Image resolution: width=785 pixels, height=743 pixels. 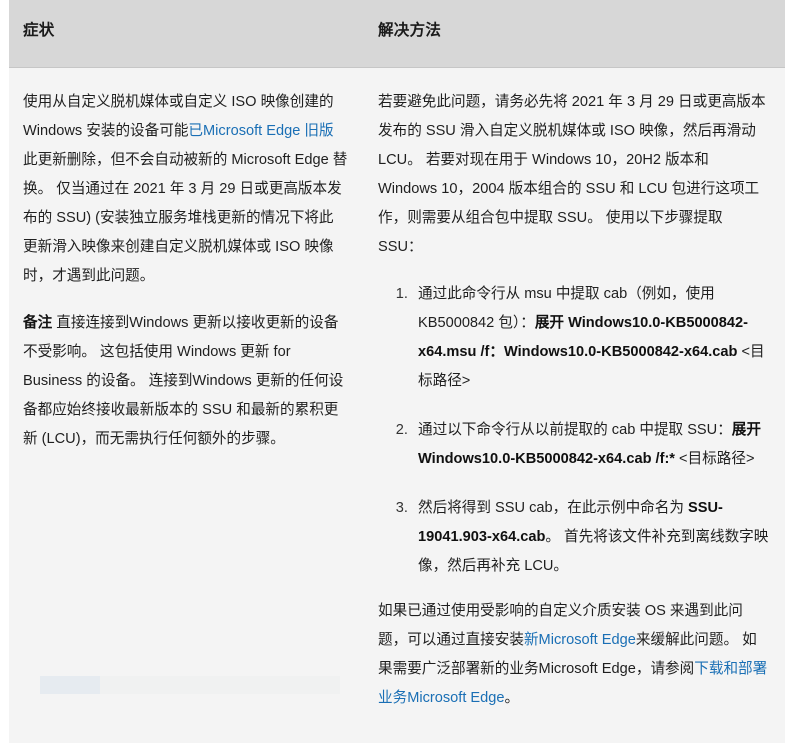 I want to click on note-label: 备注, so click(x=38, y=322).